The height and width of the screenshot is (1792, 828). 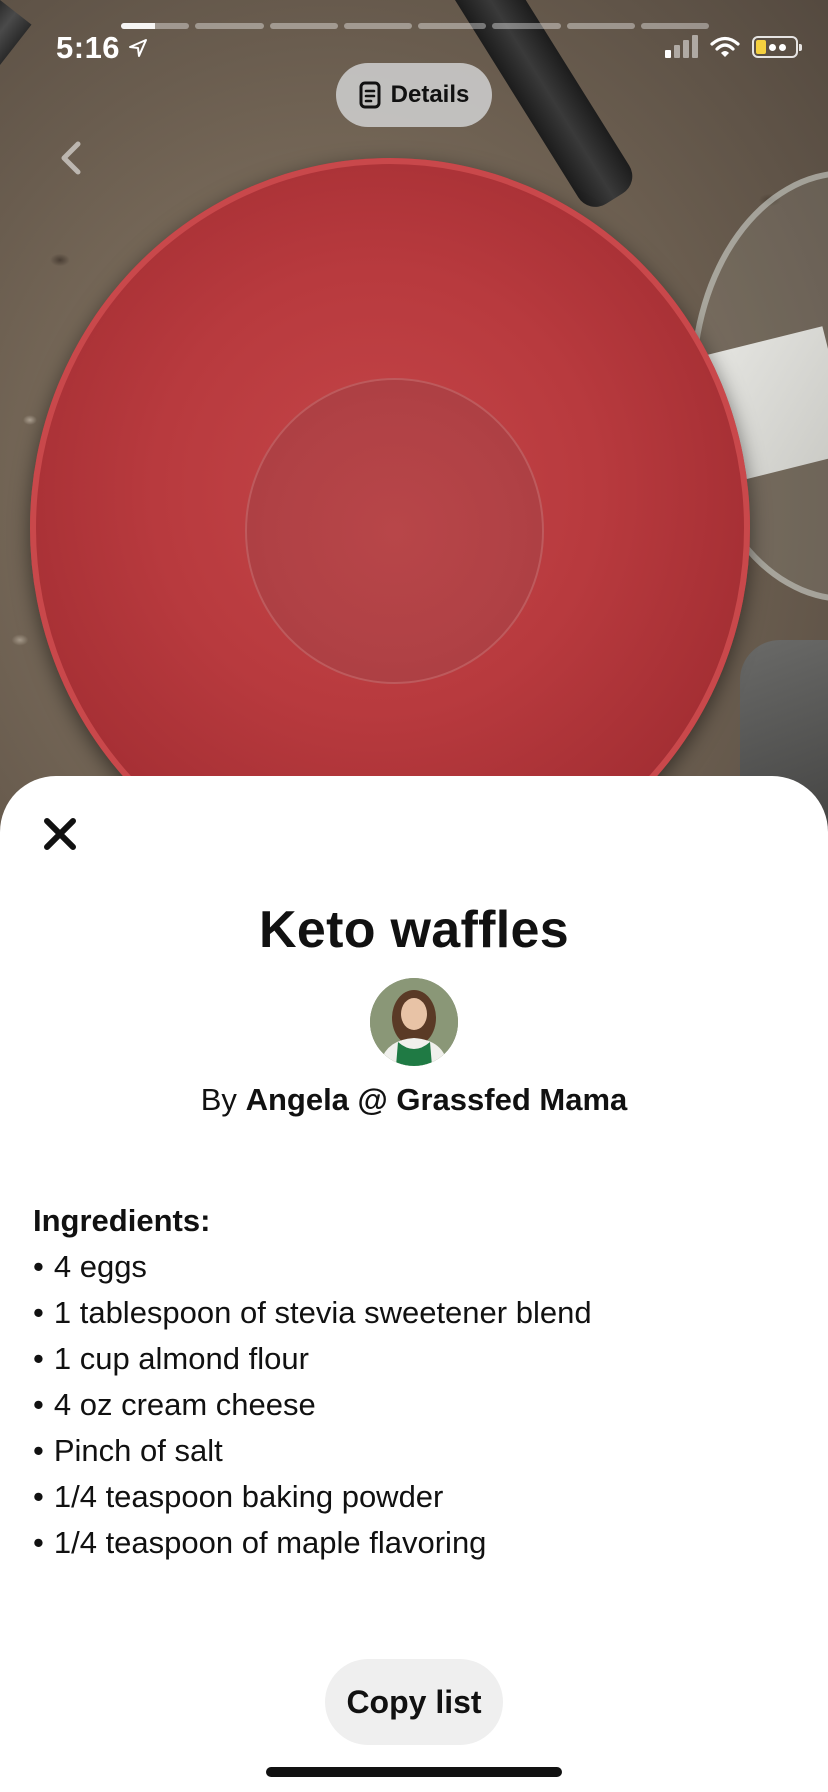 What do you see at coordinates (218, 1099) in the screenshot?
I see `byline-prefix: By` at bounding box center [218, 1099].